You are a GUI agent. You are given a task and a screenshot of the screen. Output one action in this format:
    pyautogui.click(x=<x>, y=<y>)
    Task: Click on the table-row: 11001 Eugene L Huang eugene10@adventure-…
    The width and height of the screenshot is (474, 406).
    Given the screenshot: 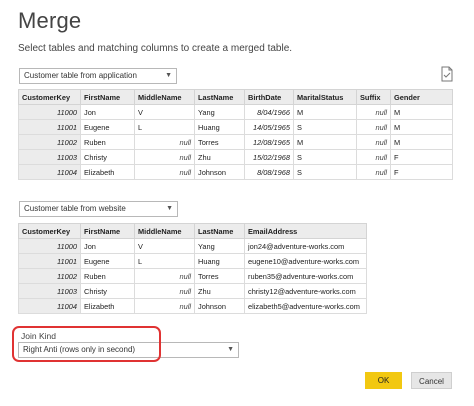 What is the action you would take?
    pyautogui.click(x=192, y=261)
    